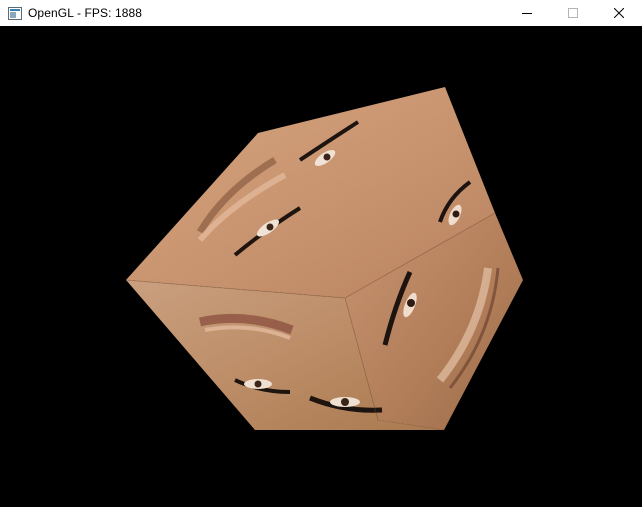 This screenshot has width=642, height=507. Describe the element at coordinates (15, 13) in the screenshot. I see `opengl-window-icon` at that location.